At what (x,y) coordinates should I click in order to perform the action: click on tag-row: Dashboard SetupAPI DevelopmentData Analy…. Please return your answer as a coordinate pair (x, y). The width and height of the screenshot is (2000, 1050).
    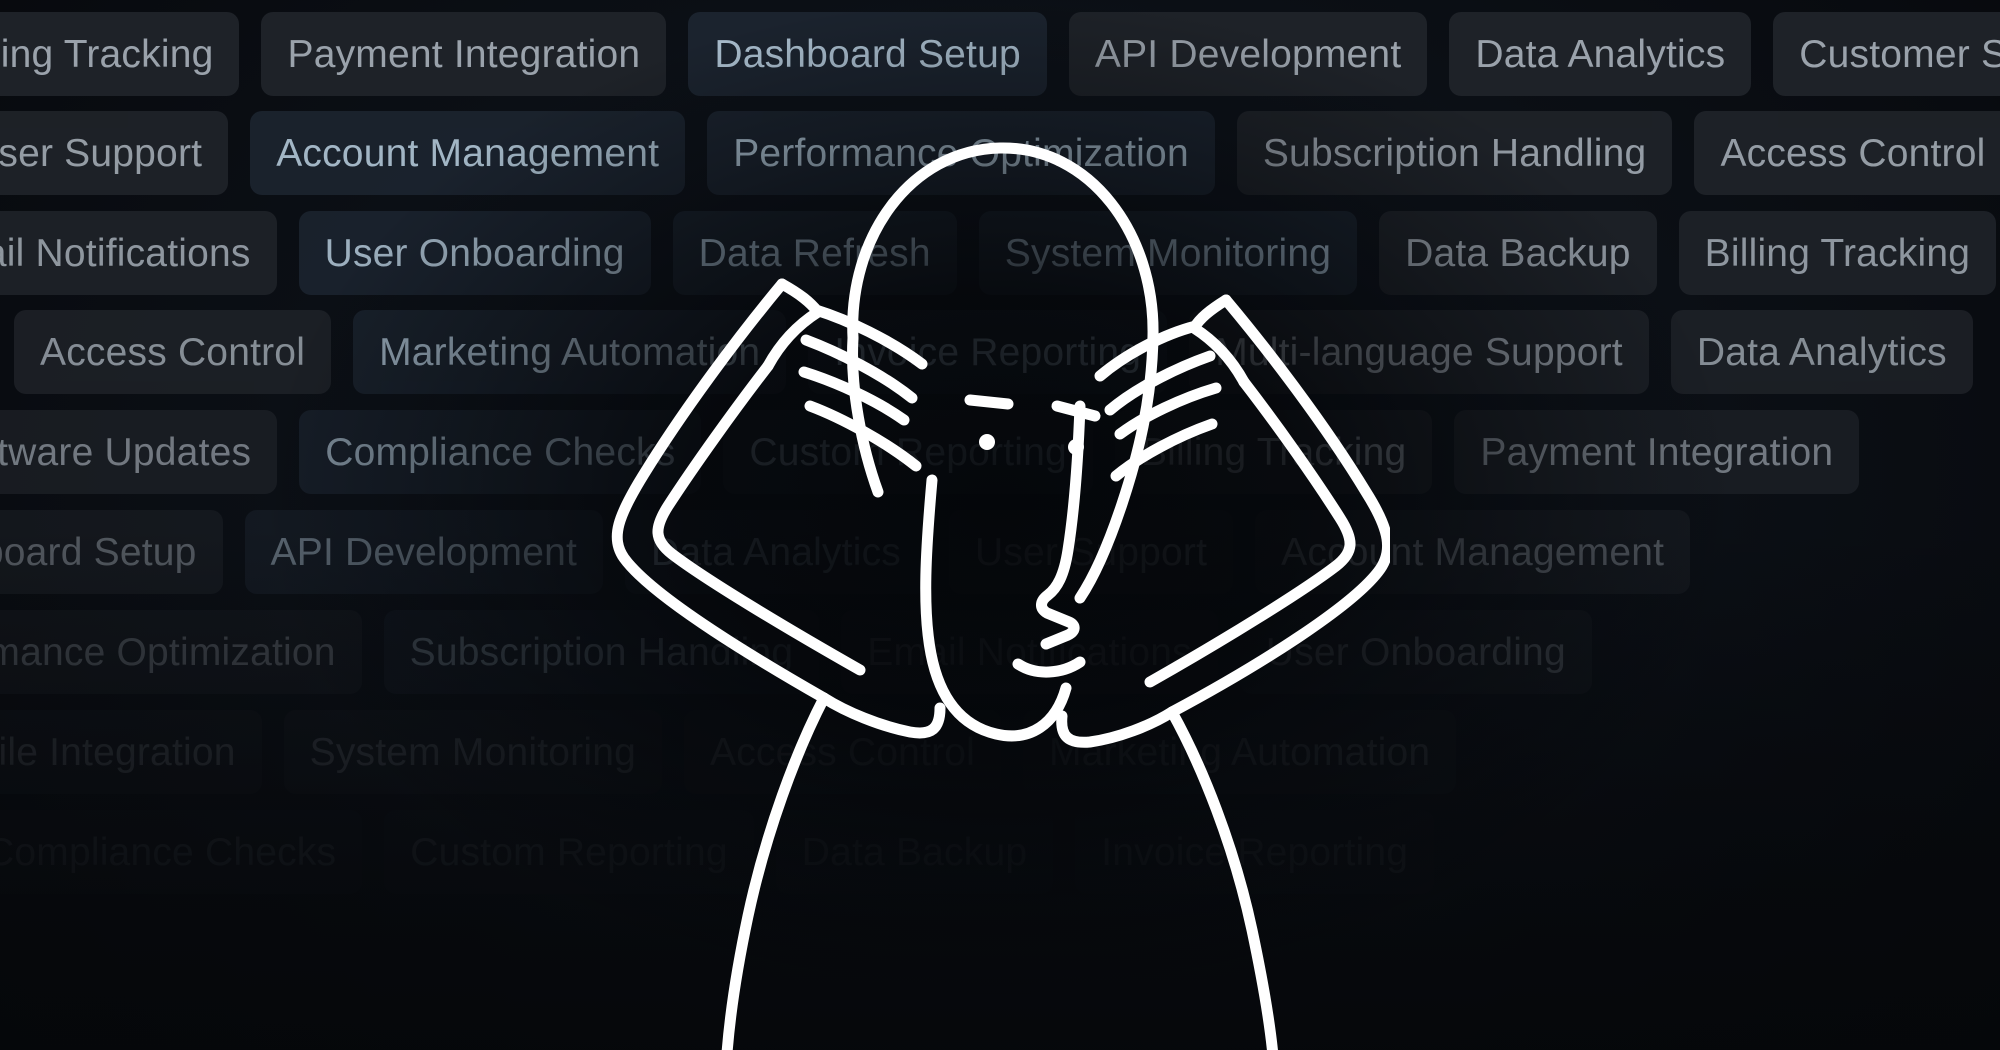
    Looking at the image, I should click on (856, 552).